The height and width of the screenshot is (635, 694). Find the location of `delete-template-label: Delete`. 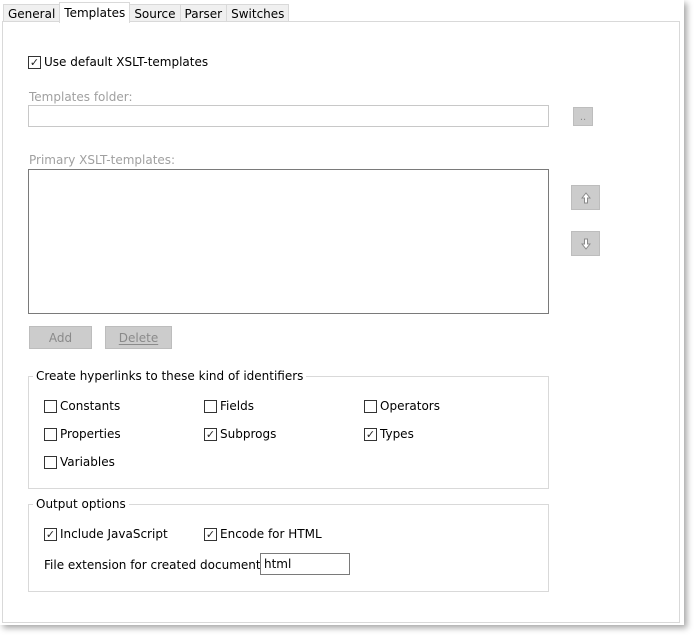

delete-template-label: Delete is located at coordinates (138, 337).